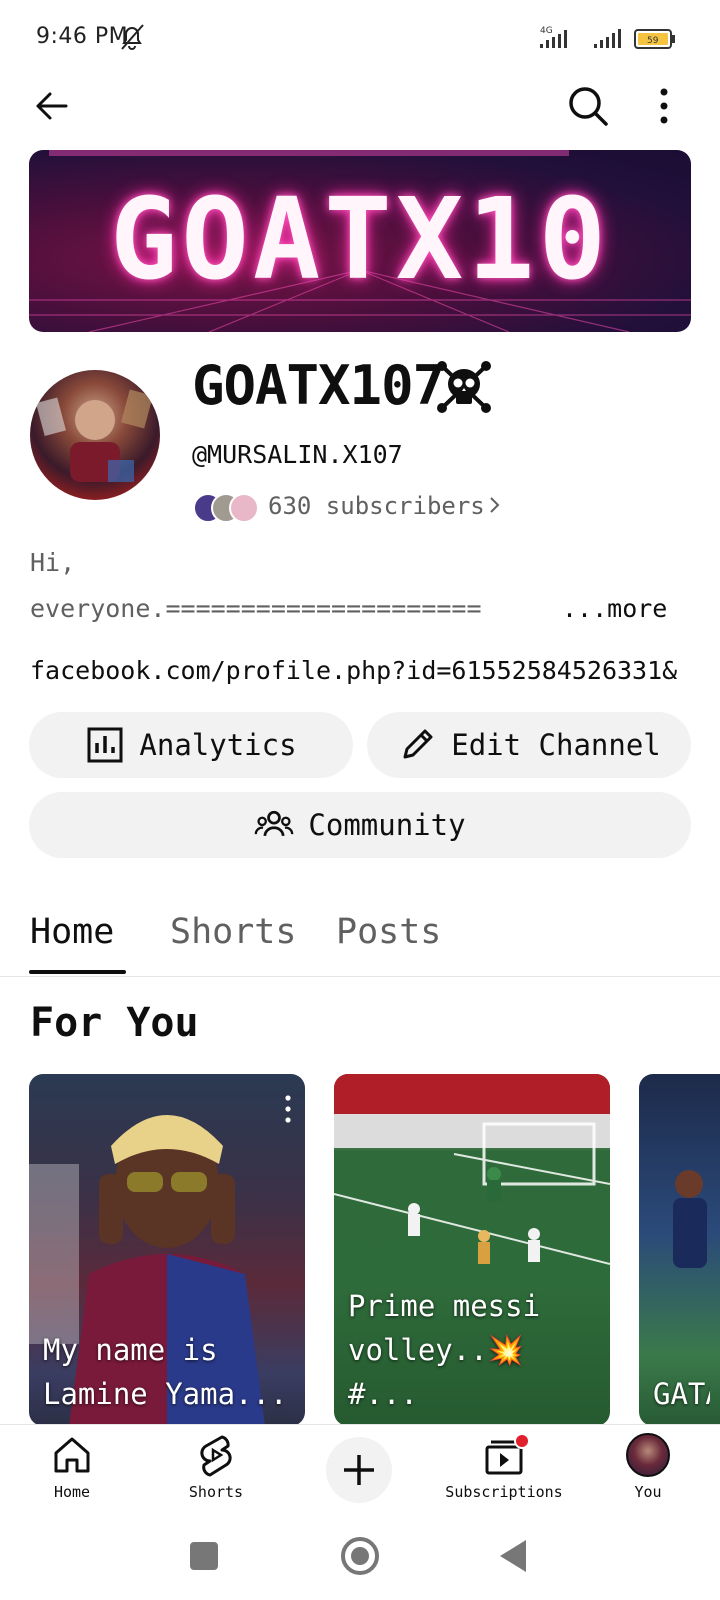 This screenshot has width=720, height=1600. What do you see at coordinates (556, 745) in the screenshot?
I see `edit-channel-label: Edit Channel` at bounding box center [556, 745].